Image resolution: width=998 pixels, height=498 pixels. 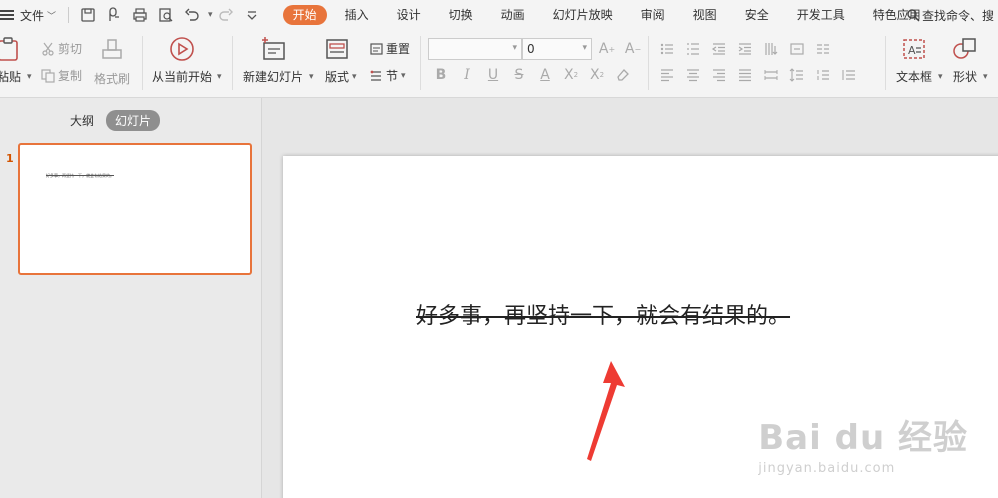 What do you see at coordinates (571, 75) in the screenshot?
I see `superscript-icon: X2` at bounding box center [571, 75].